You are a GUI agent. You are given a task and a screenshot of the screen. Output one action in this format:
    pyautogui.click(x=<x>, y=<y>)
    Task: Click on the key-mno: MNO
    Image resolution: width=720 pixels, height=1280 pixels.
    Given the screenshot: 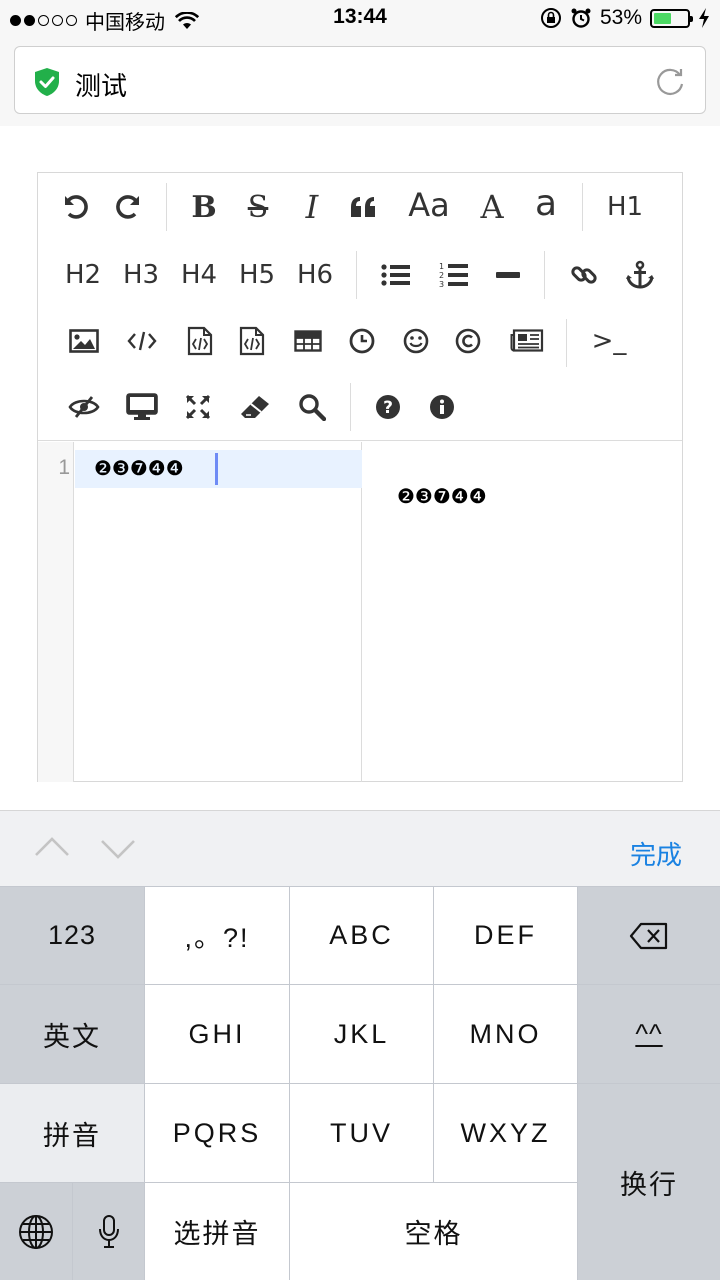 What is the action you would take?
    pyautogui.click(x=505, y=1034)
    